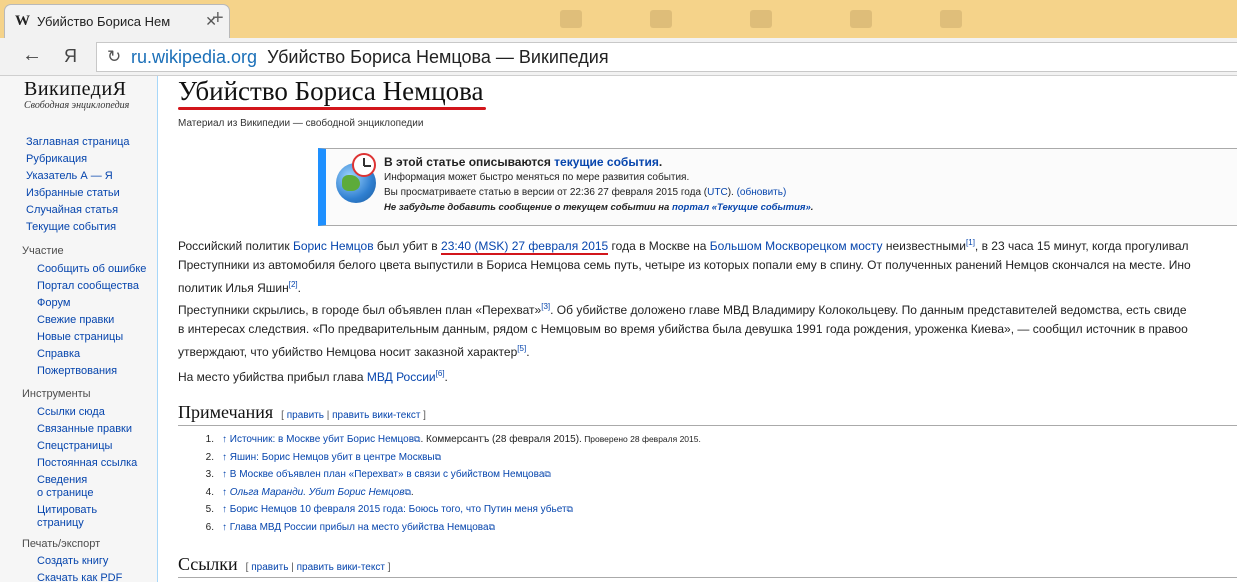 The image size is (1237, 582). I want to click on p1-text-b: был убит в, so click(407, 246).